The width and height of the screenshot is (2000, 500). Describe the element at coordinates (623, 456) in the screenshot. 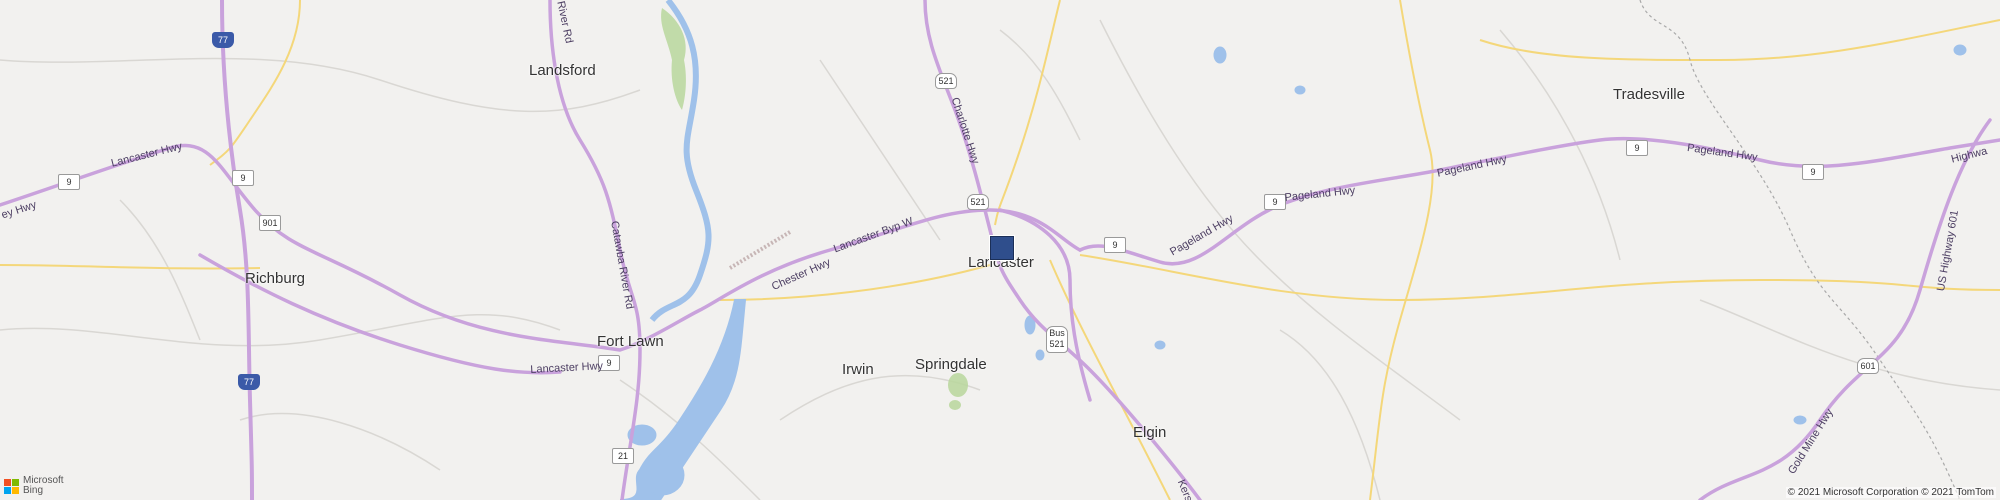

I see `sc-21-shield: 21` at that location.